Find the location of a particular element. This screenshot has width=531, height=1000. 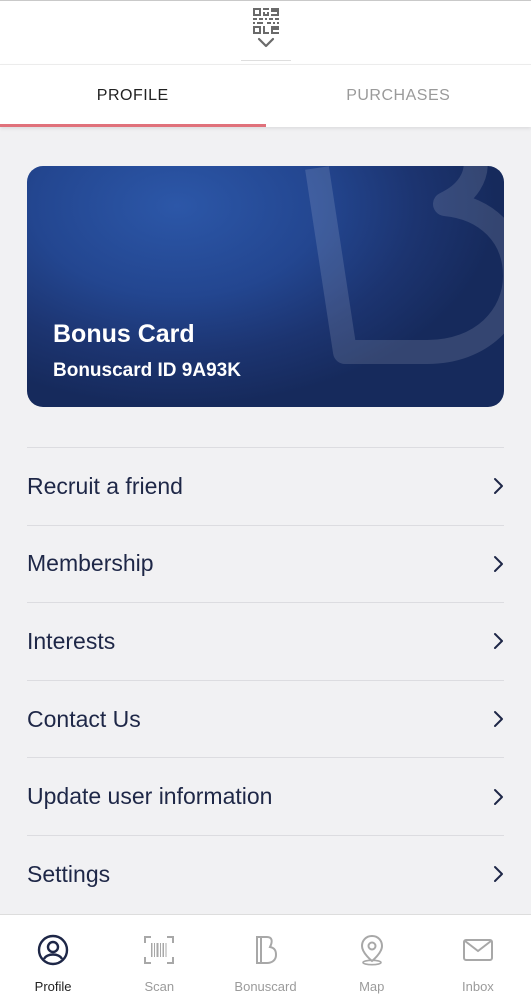

nav-label: Inbox is located at coordinates (478, 986).